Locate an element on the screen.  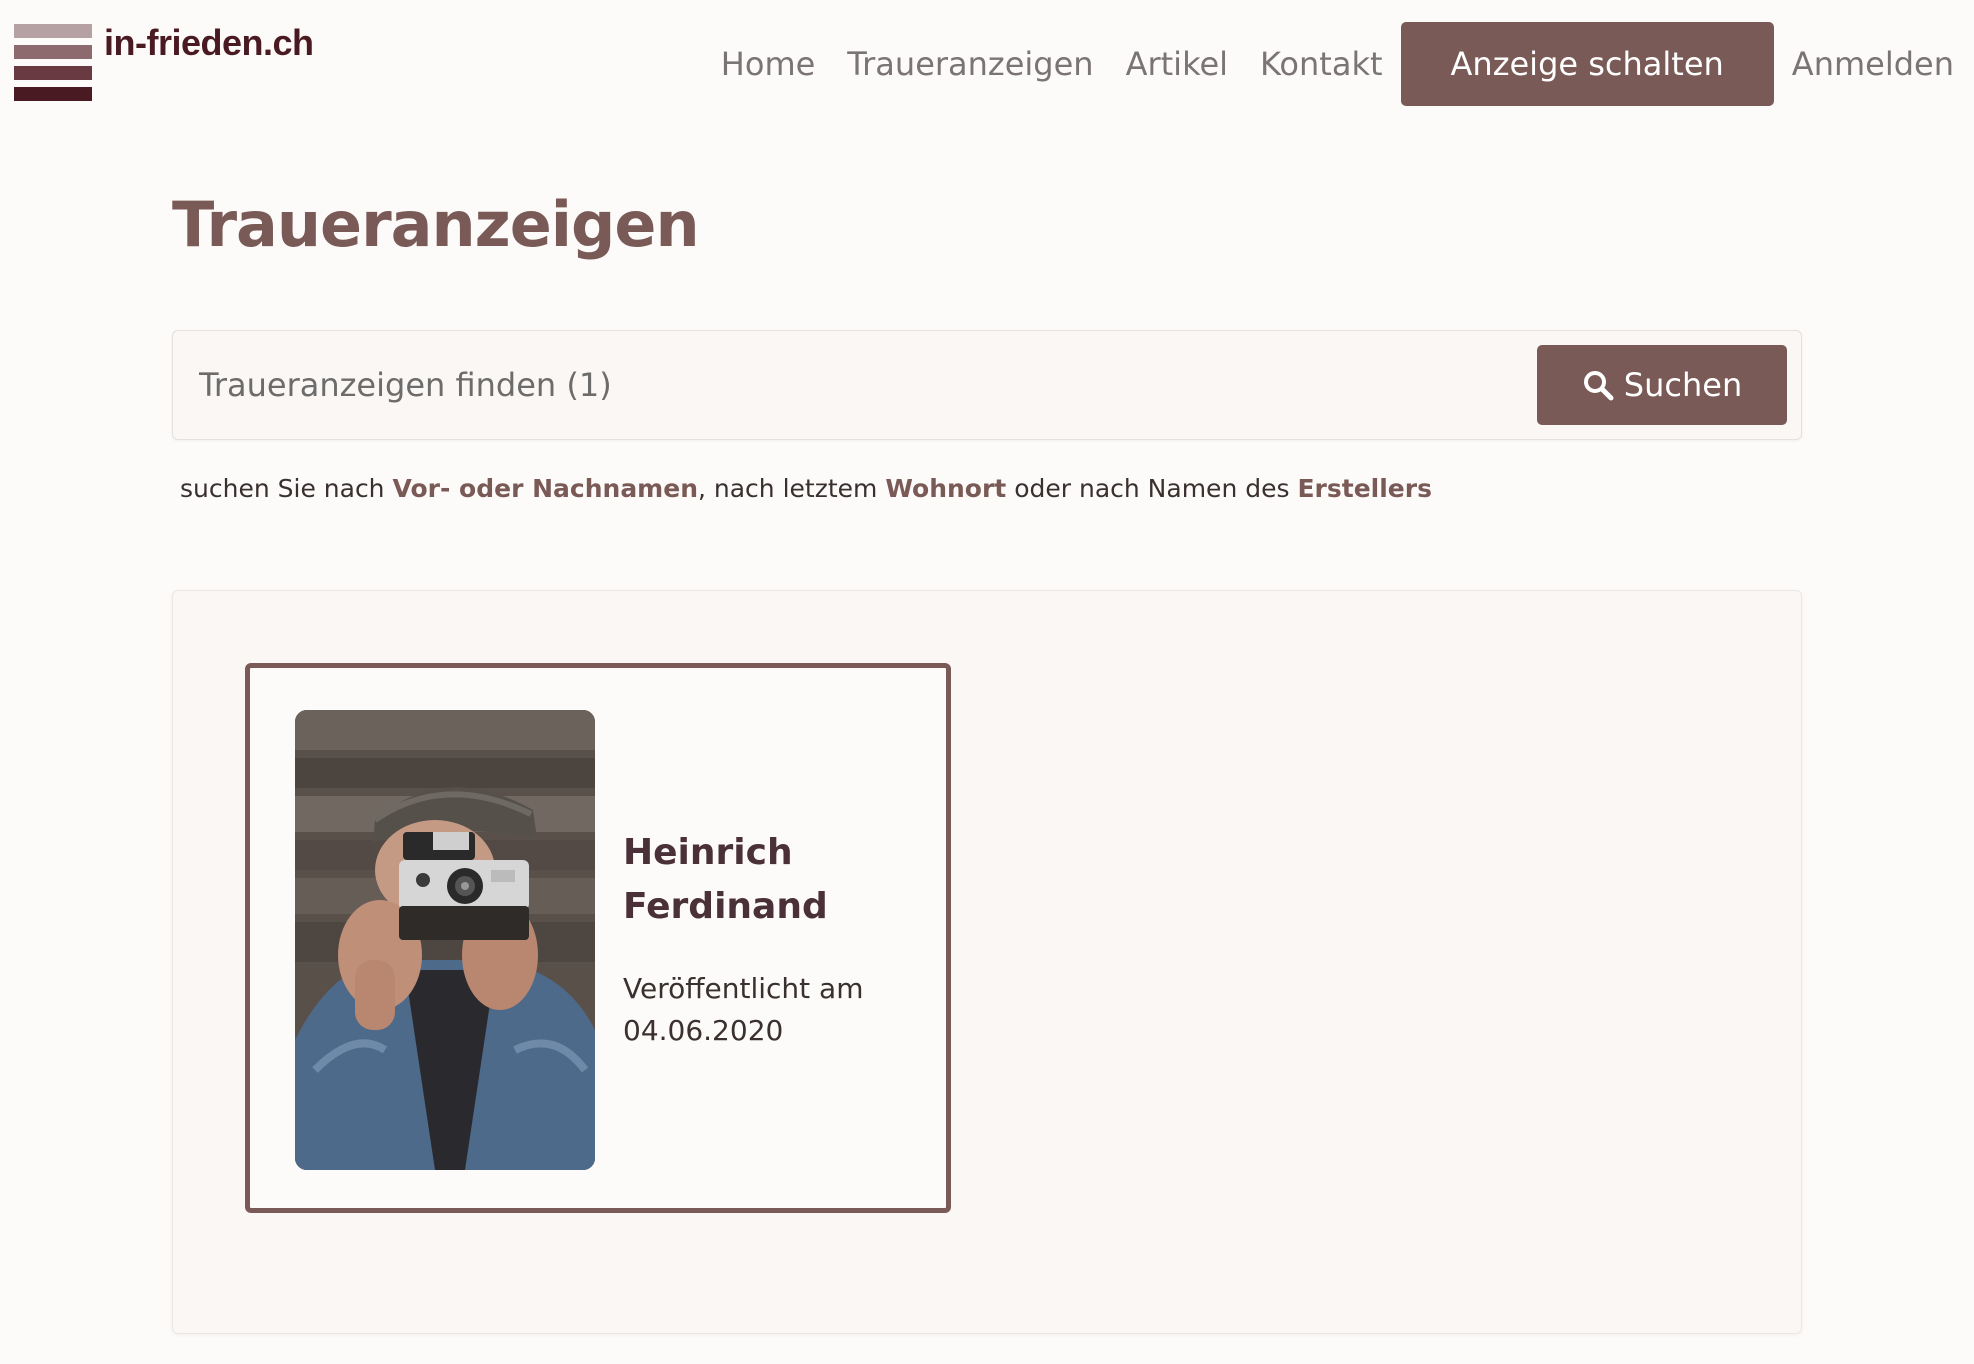
search-bar: Suchen is located at coordinates (987, 385).